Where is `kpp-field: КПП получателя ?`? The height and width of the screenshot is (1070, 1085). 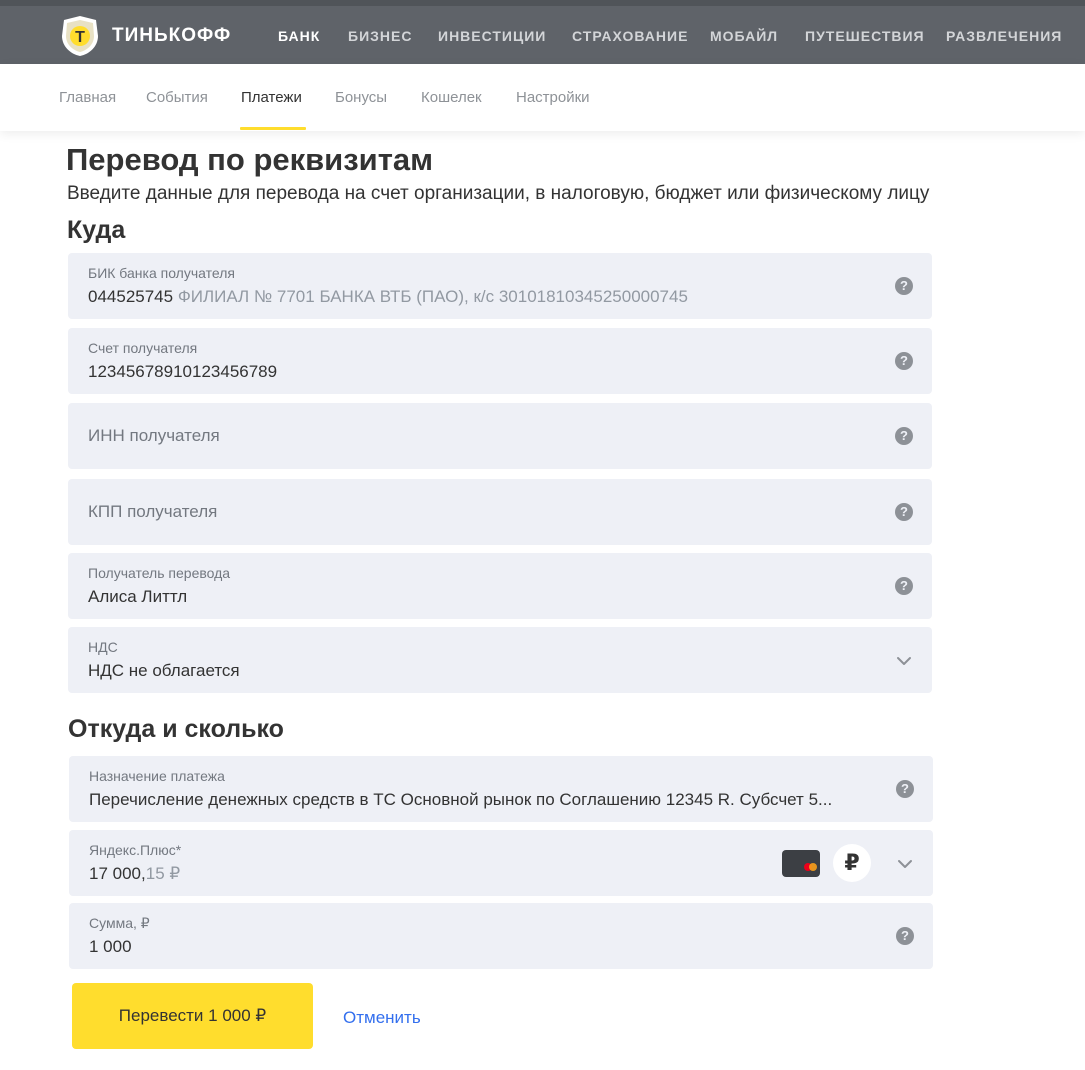 kpp-field: КПП получателя ? is located at coordinates (500, 512).